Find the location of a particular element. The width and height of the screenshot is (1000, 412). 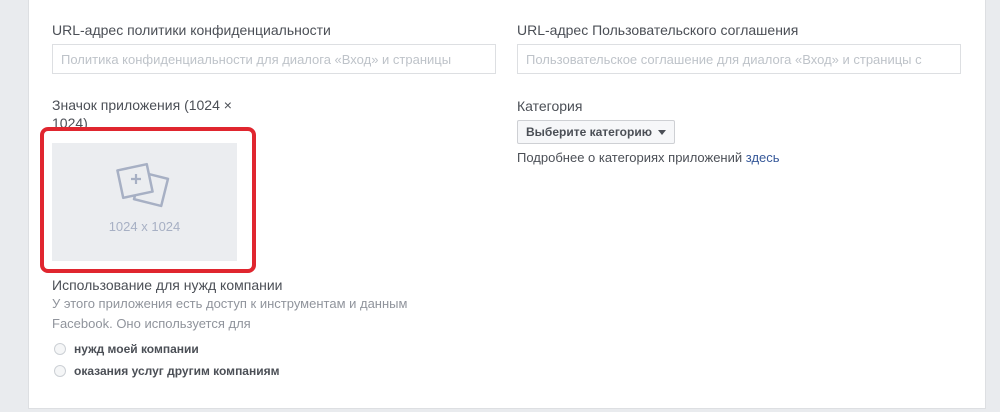

privacy-url-input is located at coordinates (274, 59).